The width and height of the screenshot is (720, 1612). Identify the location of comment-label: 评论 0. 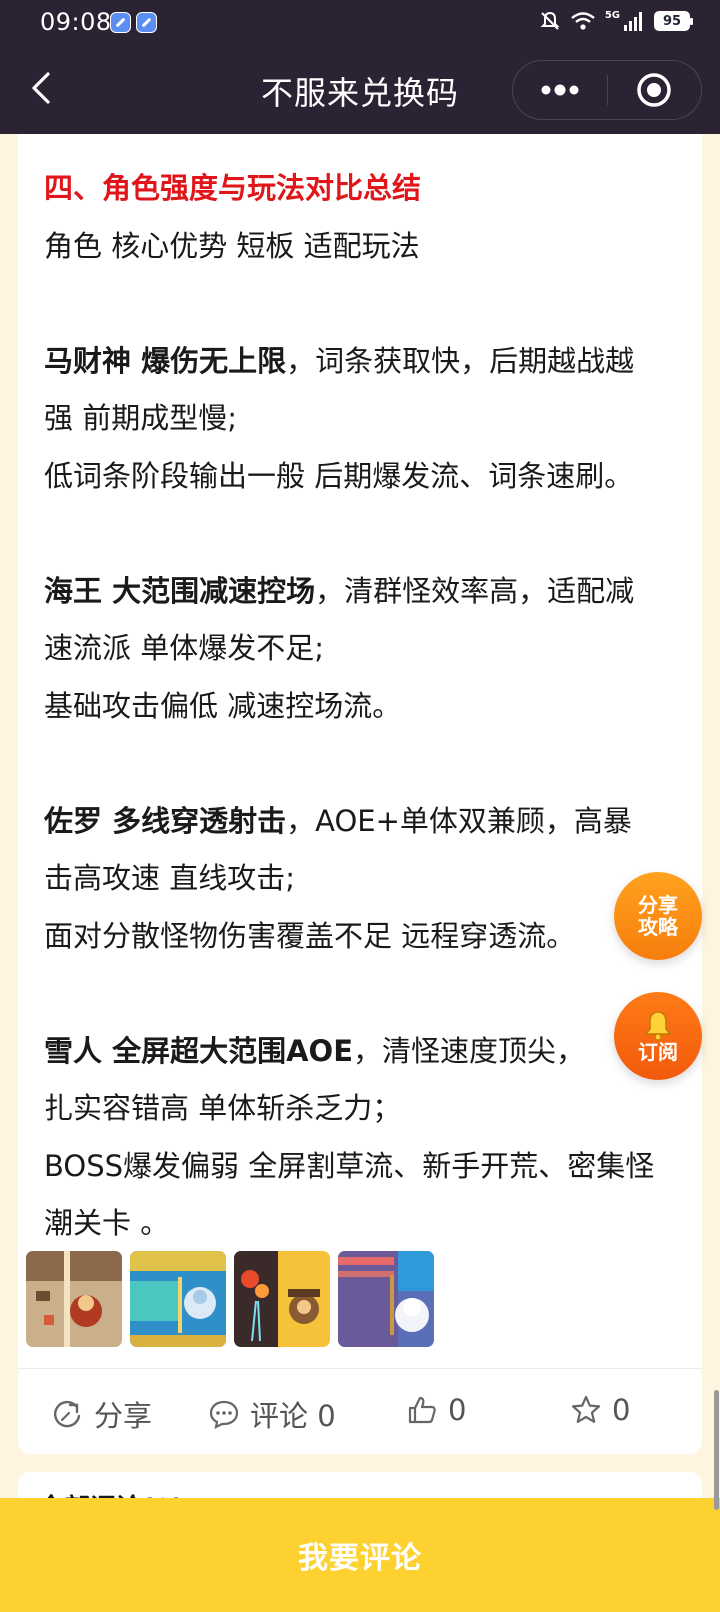
(293, 1416).